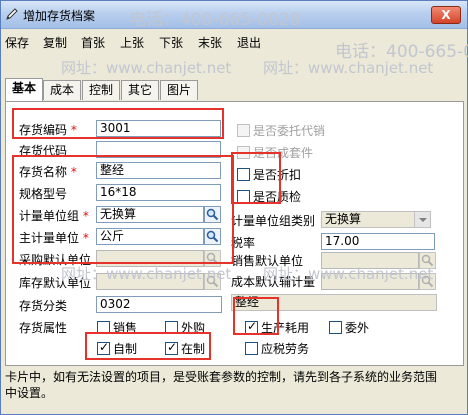  What do you see at coordinates (101, 90) in the screenshot?
I see `tab-control: 控制` at bounding box center [101, 90].